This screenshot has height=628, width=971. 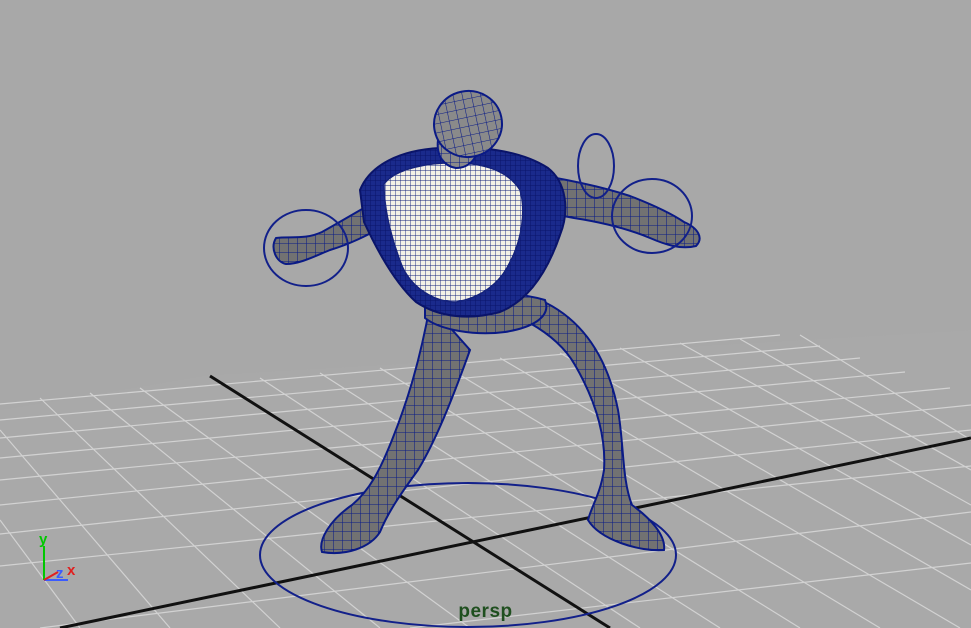 I want to click on view-axis-gizmo: y z x, so click(x=60, y=560).